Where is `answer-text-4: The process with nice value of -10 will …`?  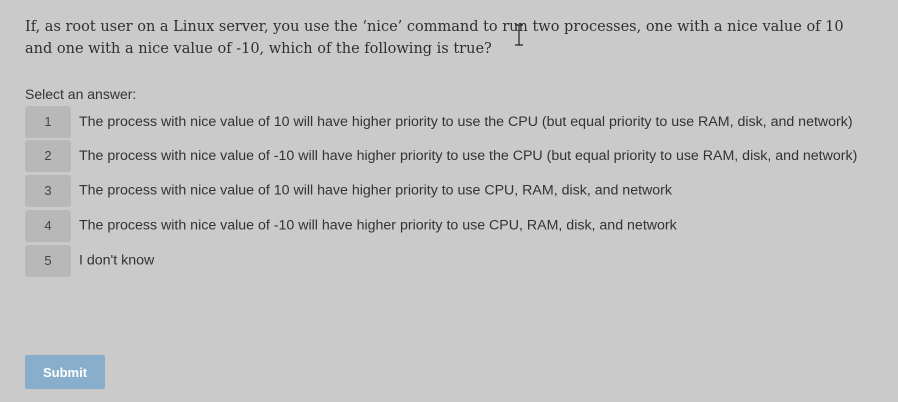 answer-text-4: The process with nice value of -10 will … is located at coordinates (378, 226).